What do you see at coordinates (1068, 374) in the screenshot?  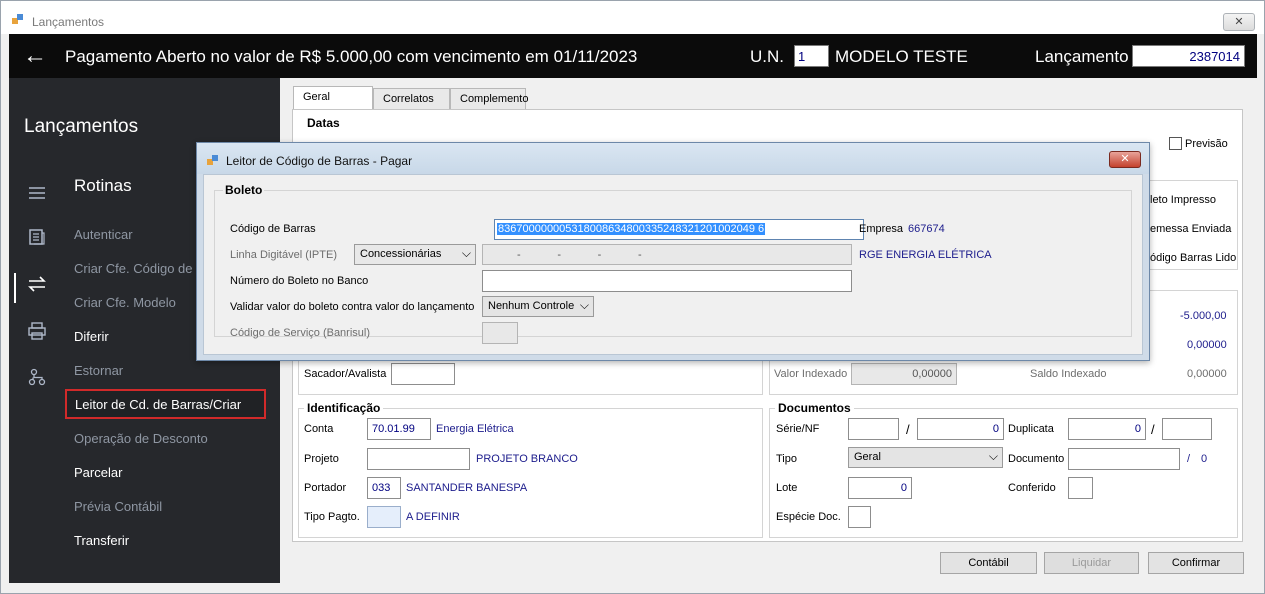 I see `saldo-indexado-label: Saldo Indexado` at bounding box center [1068, 374].